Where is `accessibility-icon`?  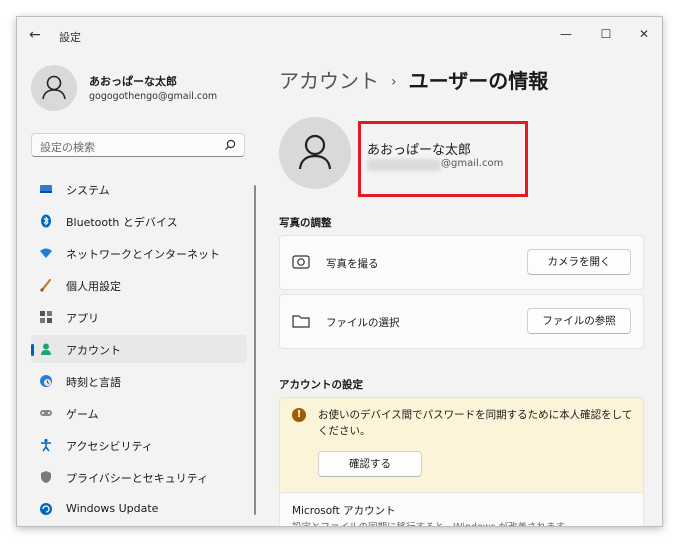 accessibility-icon is located at coordinates (46, 445).